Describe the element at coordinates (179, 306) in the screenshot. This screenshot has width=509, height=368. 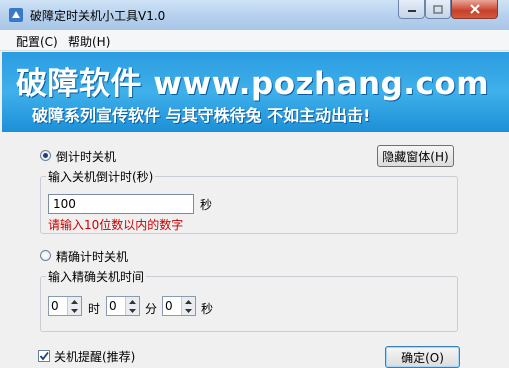
I see `second-spinner: 0` at that location.